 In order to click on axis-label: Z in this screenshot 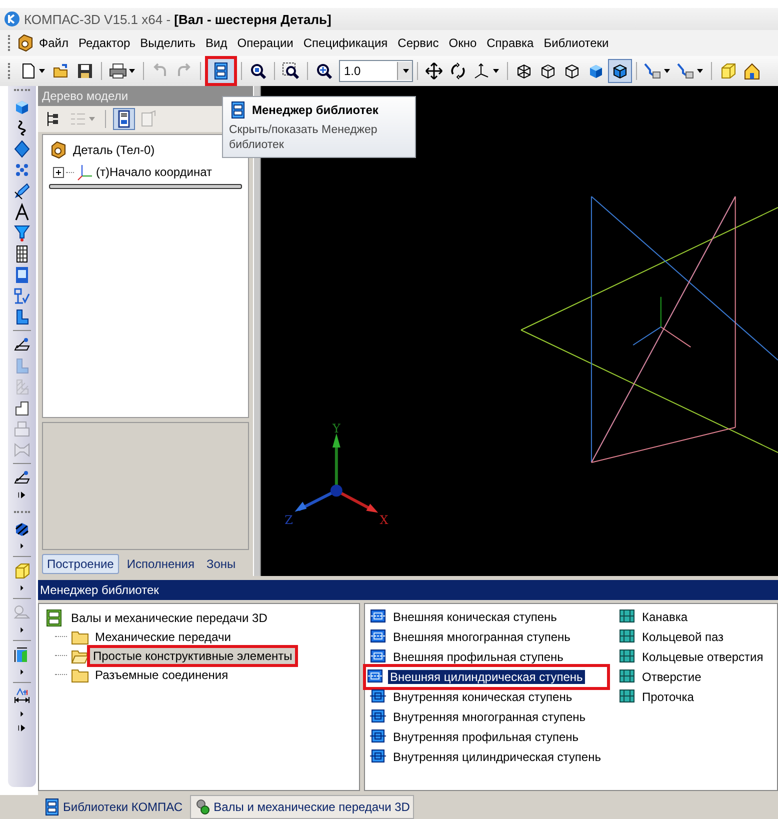, I will do `click(288, 519)`.